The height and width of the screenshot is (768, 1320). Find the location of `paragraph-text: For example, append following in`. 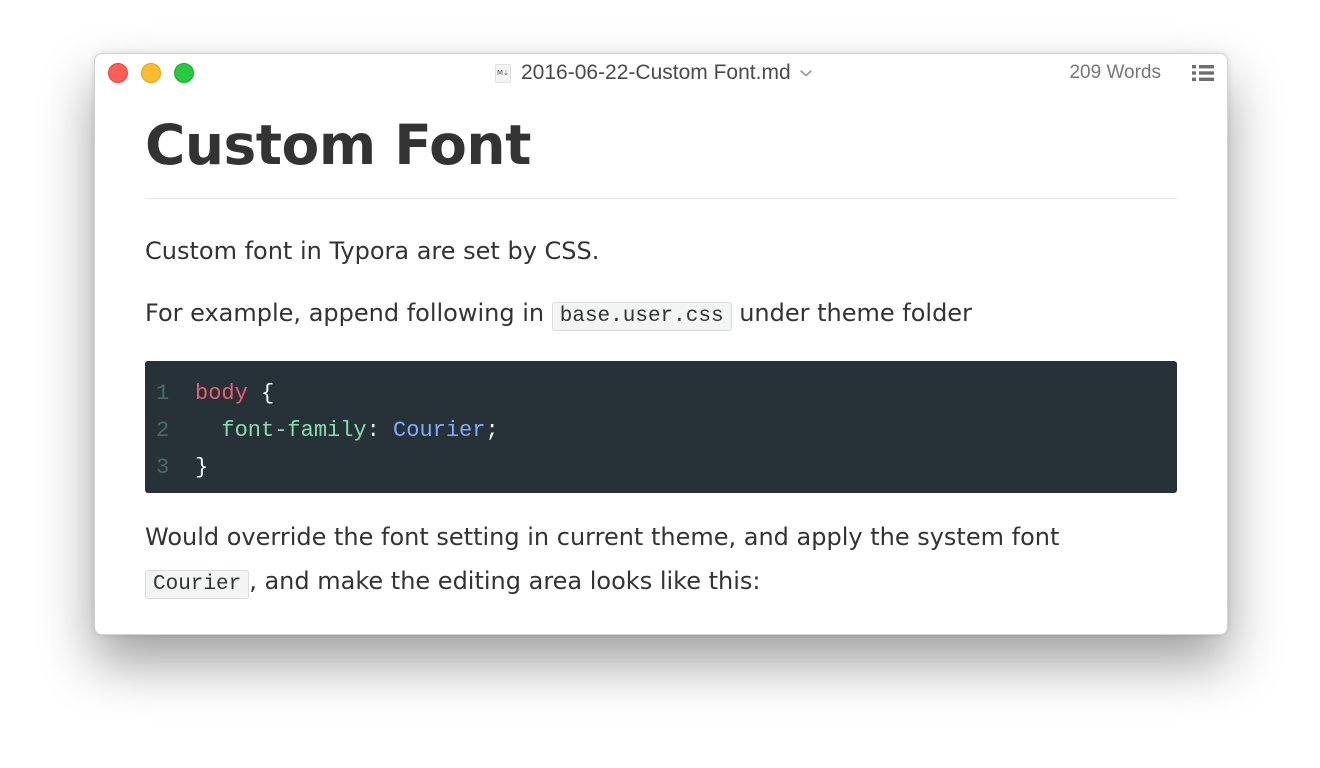

paragraph-text: For example, append following in is located at coordinates (348, 313).